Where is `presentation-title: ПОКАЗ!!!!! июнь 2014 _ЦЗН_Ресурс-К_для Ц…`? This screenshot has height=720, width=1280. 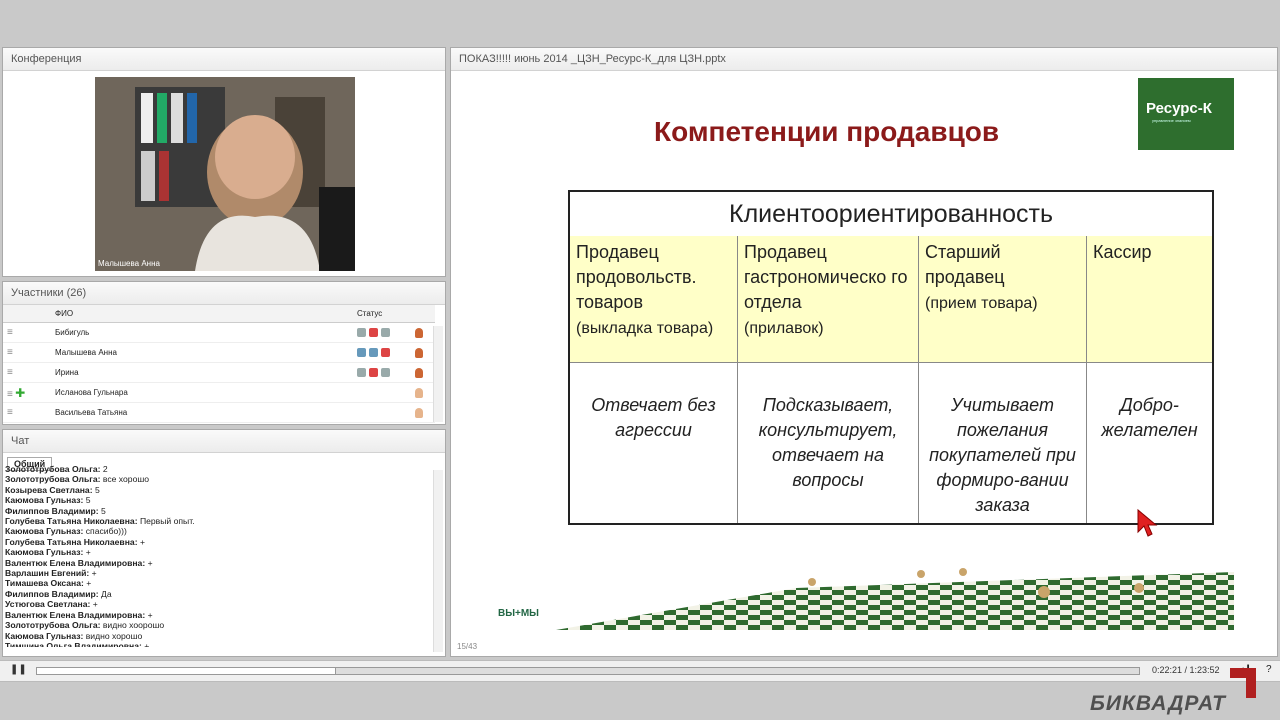
presentation-title: ПОКАЗ!!!!! июнь 2014 _ЦЗН_Ресурс-К_для Ц… is located at coordinates (864, 59).